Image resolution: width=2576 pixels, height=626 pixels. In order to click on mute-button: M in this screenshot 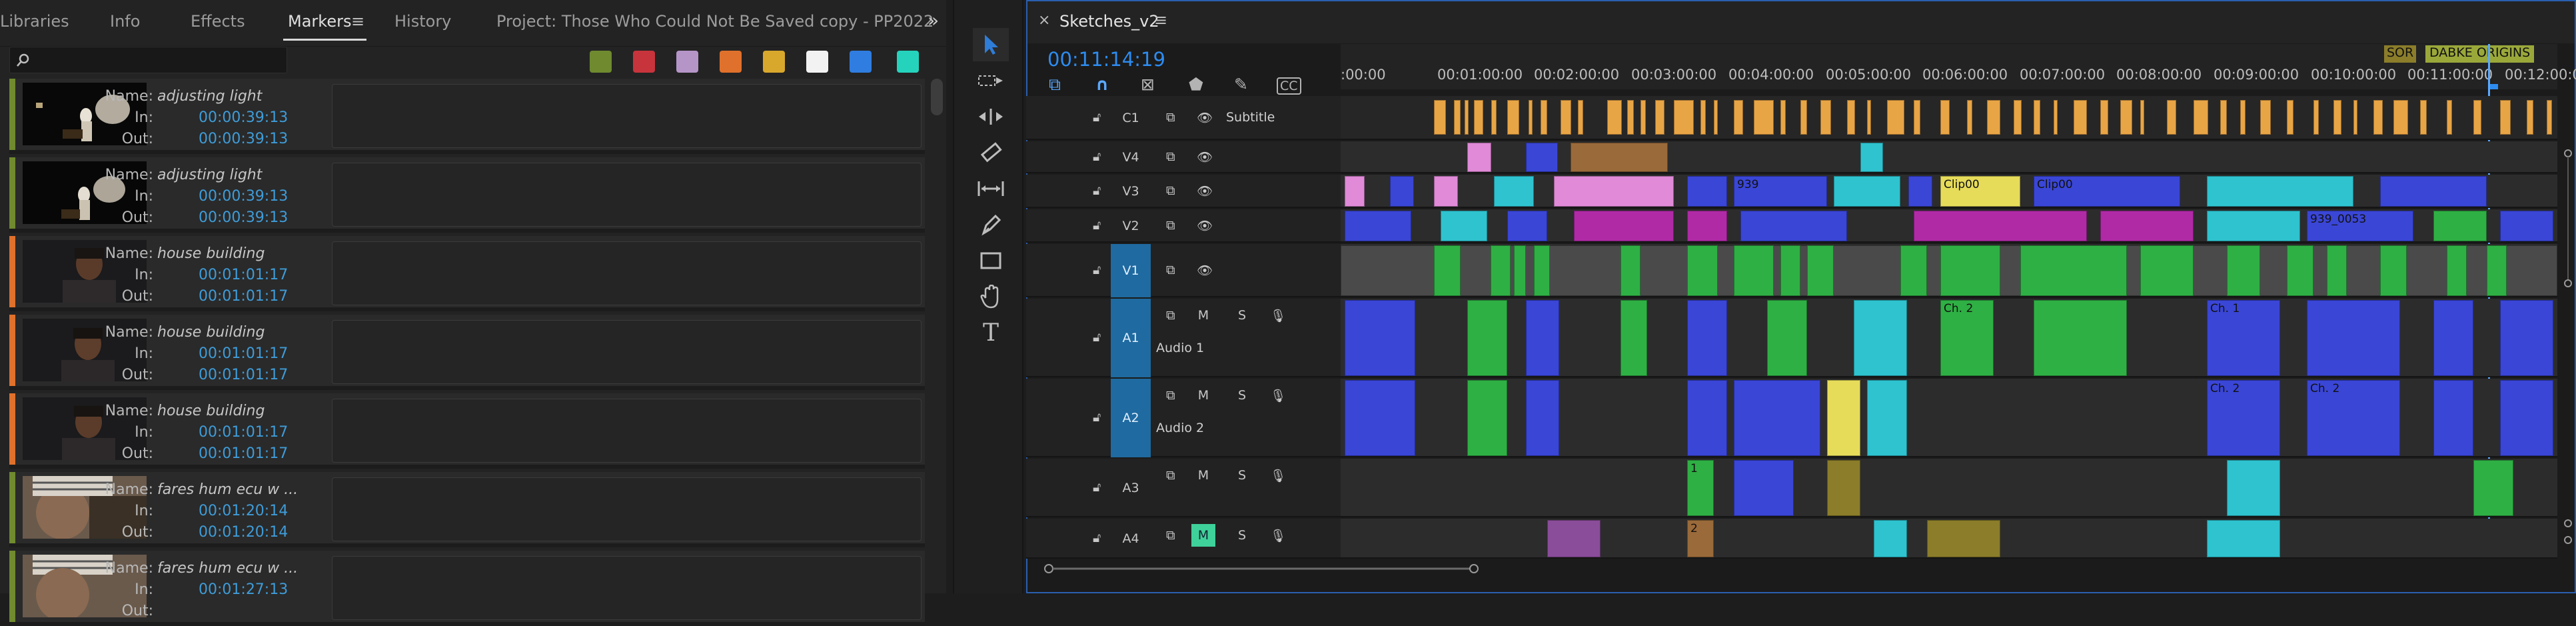, I will do `click(1203, 535)`.